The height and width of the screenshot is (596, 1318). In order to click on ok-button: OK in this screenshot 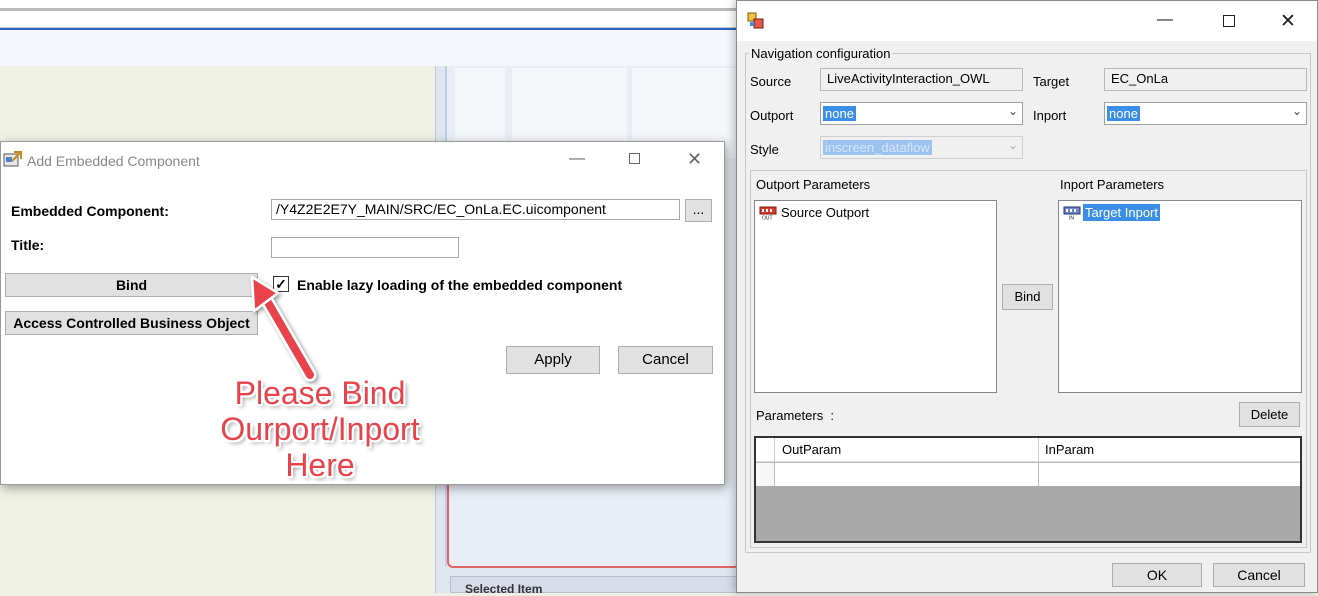, I will do `click(1157, 575)`.